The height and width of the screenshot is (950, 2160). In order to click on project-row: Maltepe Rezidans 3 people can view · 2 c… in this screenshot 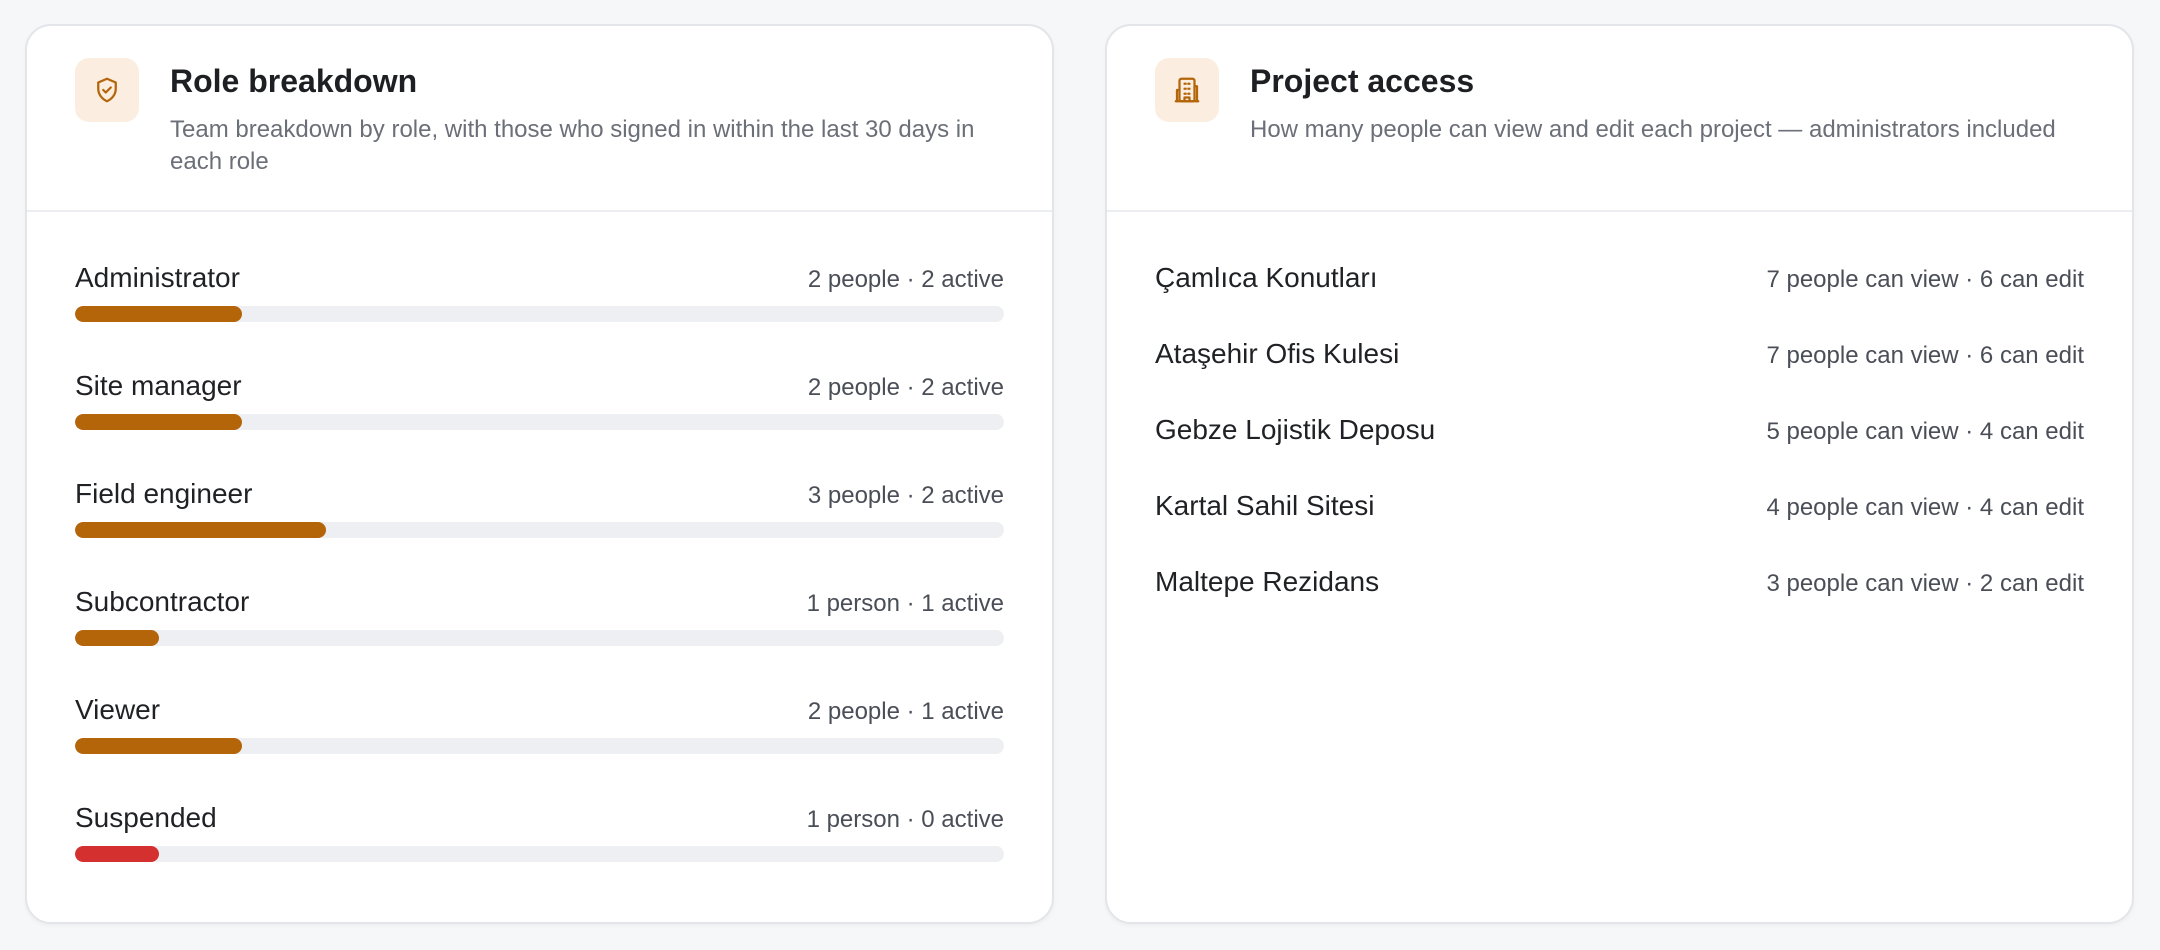, I will do `click(1619, 604)`.